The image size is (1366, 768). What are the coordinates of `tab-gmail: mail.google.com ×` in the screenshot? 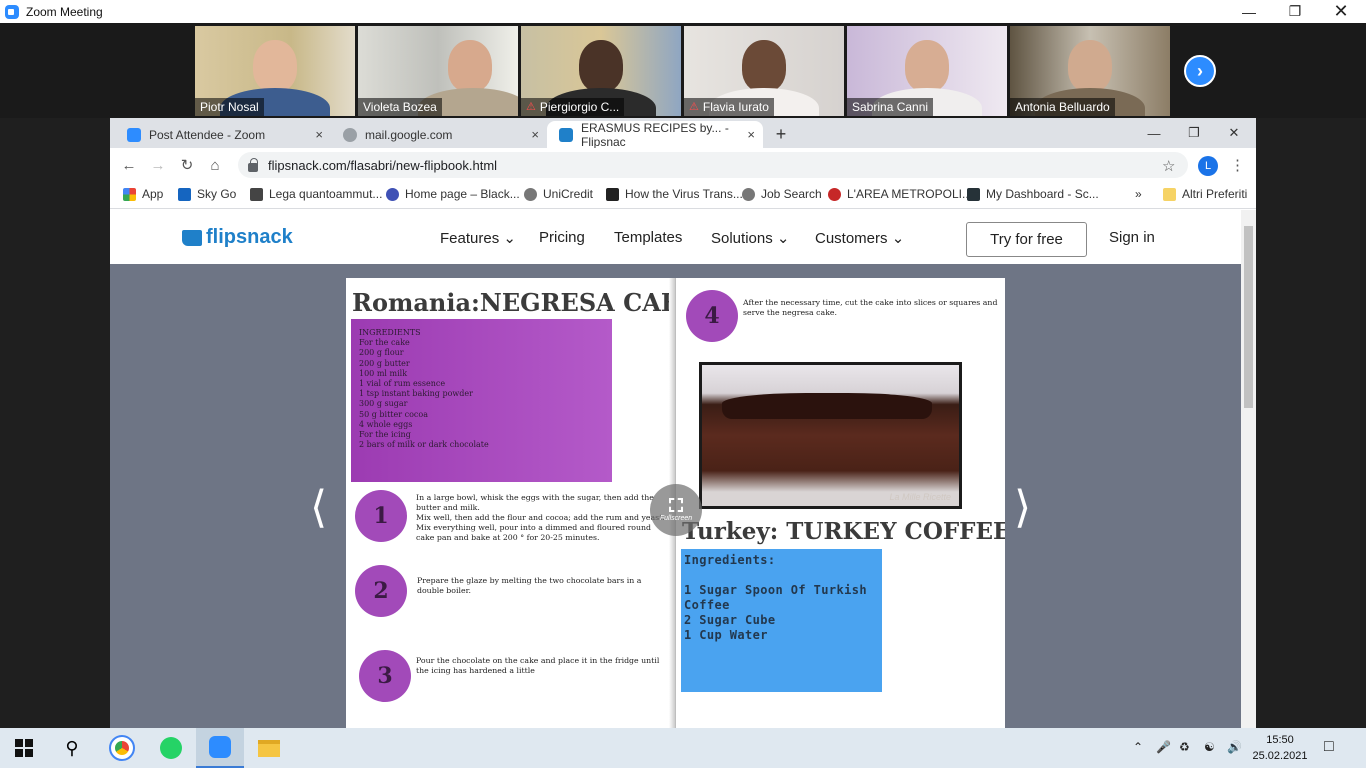 It's located at (439, 134).